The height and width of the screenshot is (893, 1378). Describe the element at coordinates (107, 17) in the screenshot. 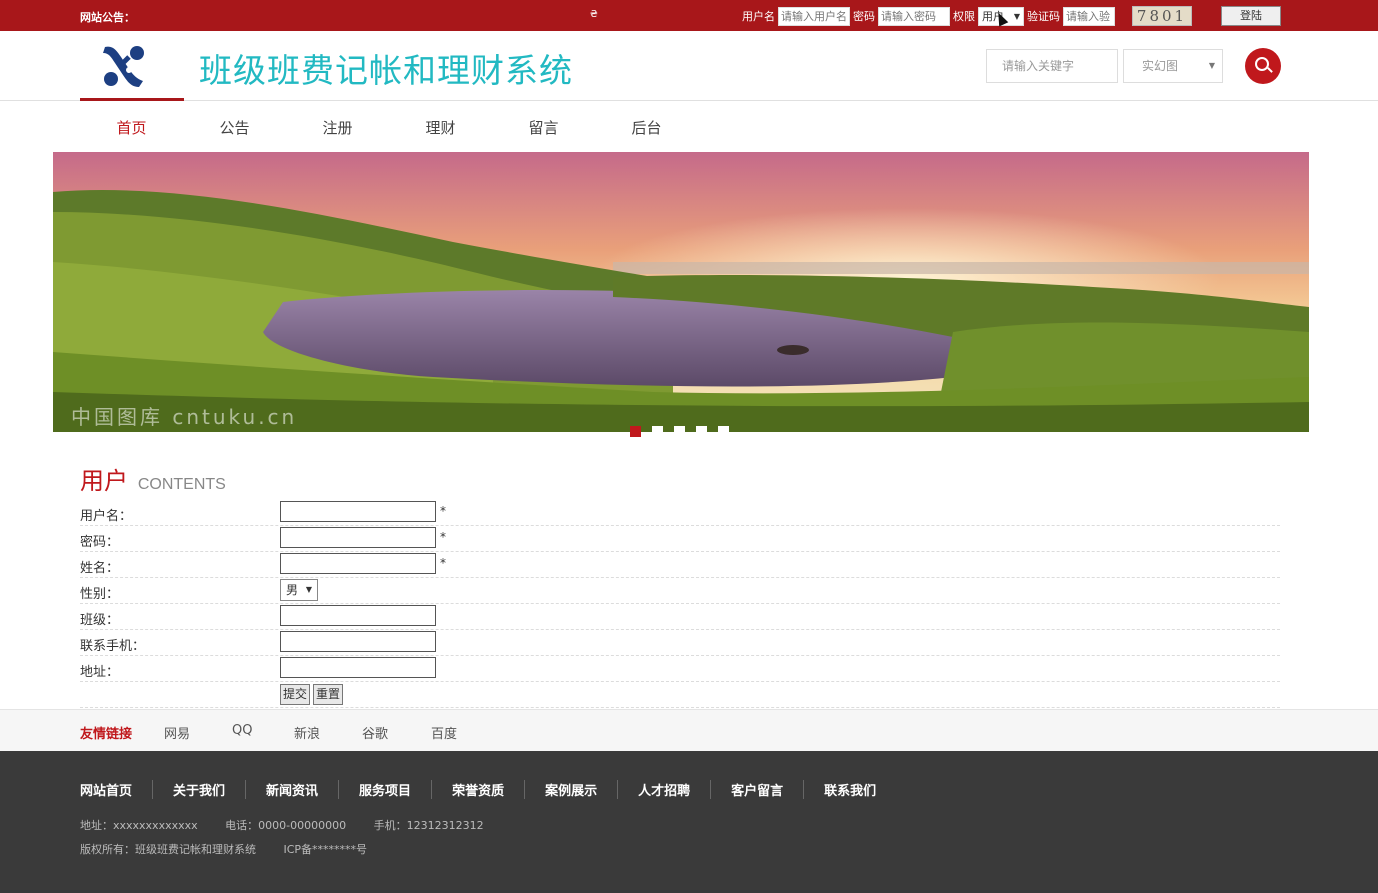

I see `notice-label: 网站公告：` at that location.